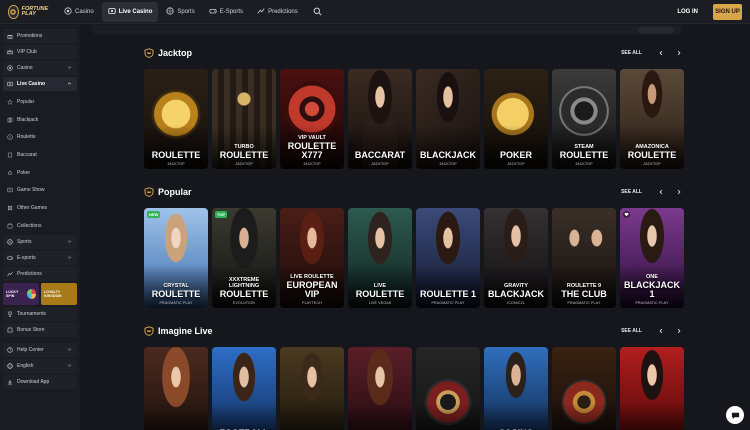 This screenshot has width=750, height=430. I want to click on game-card: IMAGINELIVE, so click(380, 388).